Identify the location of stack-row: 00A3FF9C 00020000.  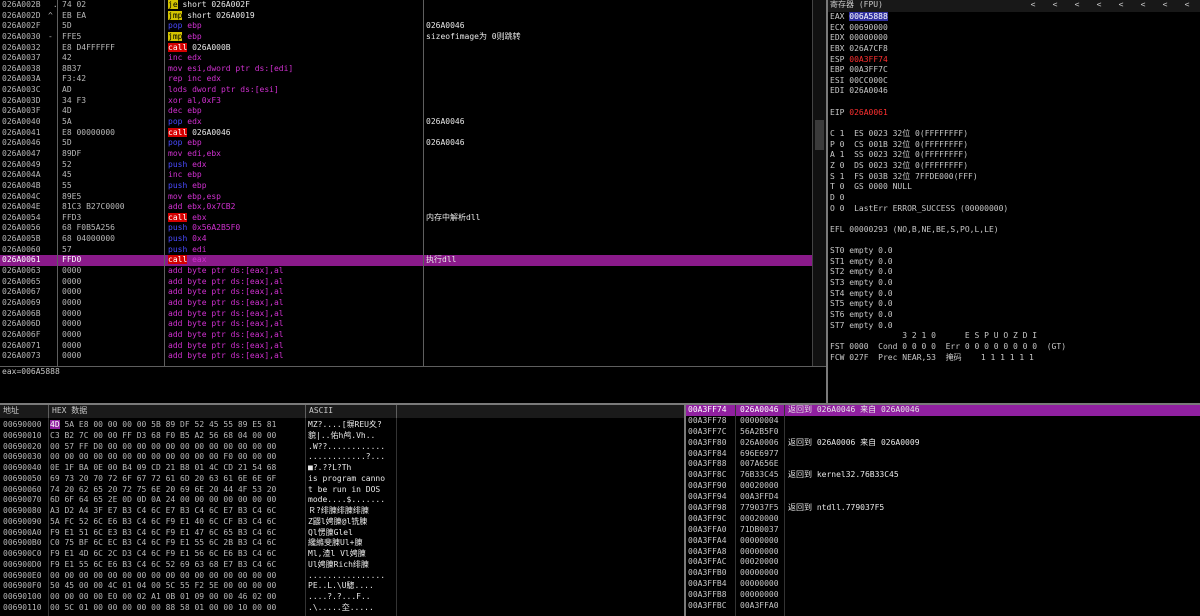
(943, 519).